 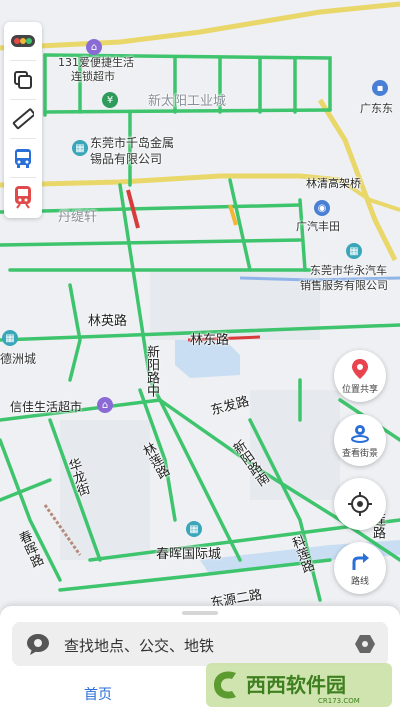 I want to click on share-location-button: 位置共享, so click(x=360, y=376).